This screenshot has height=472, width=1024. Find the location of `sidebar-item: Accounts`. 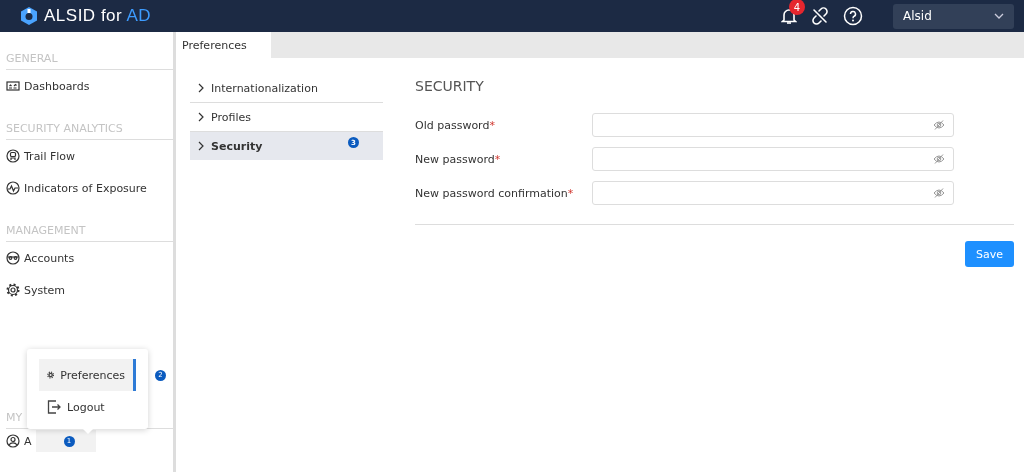

sidebar-item: Accounts is located at coordinates (49, 258).